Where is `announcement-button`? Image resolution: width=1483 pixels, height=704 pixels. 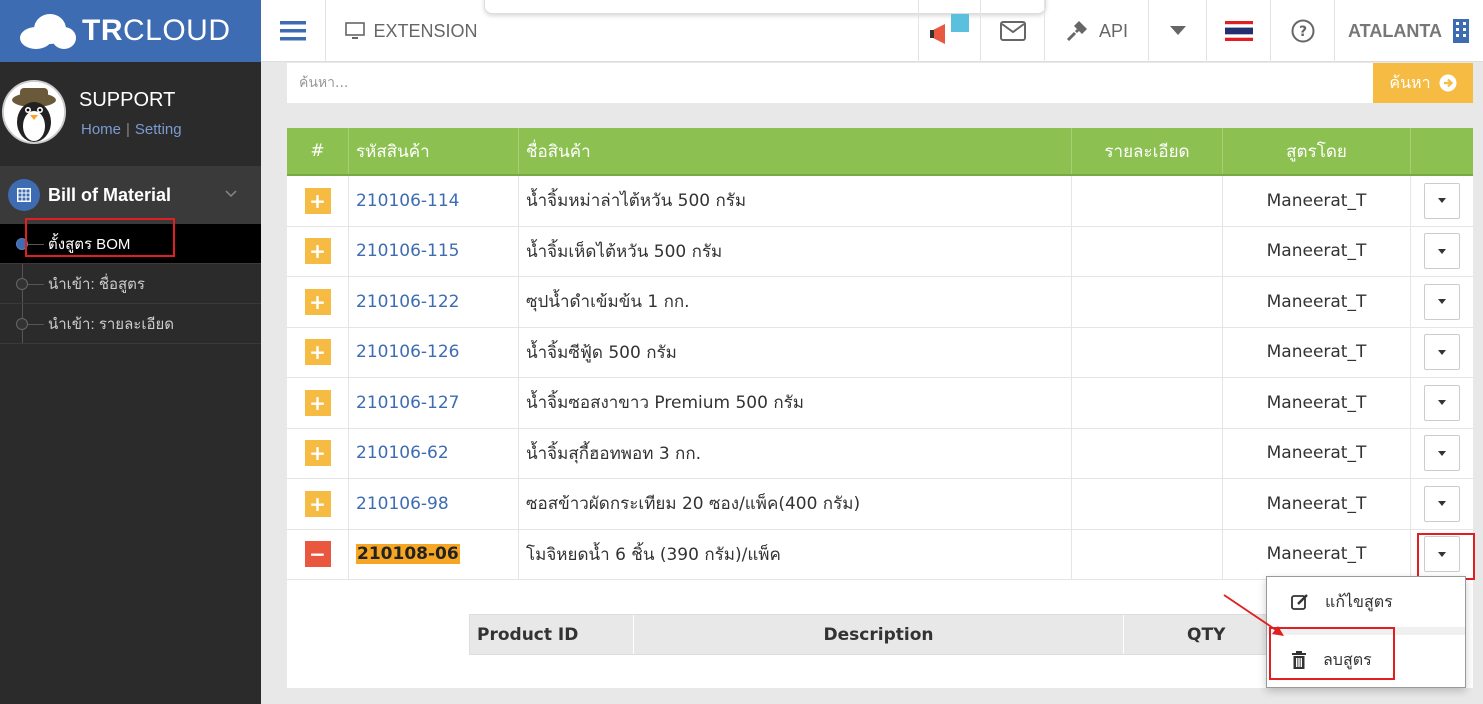
announcement-button is located at coordinates (949, 31).